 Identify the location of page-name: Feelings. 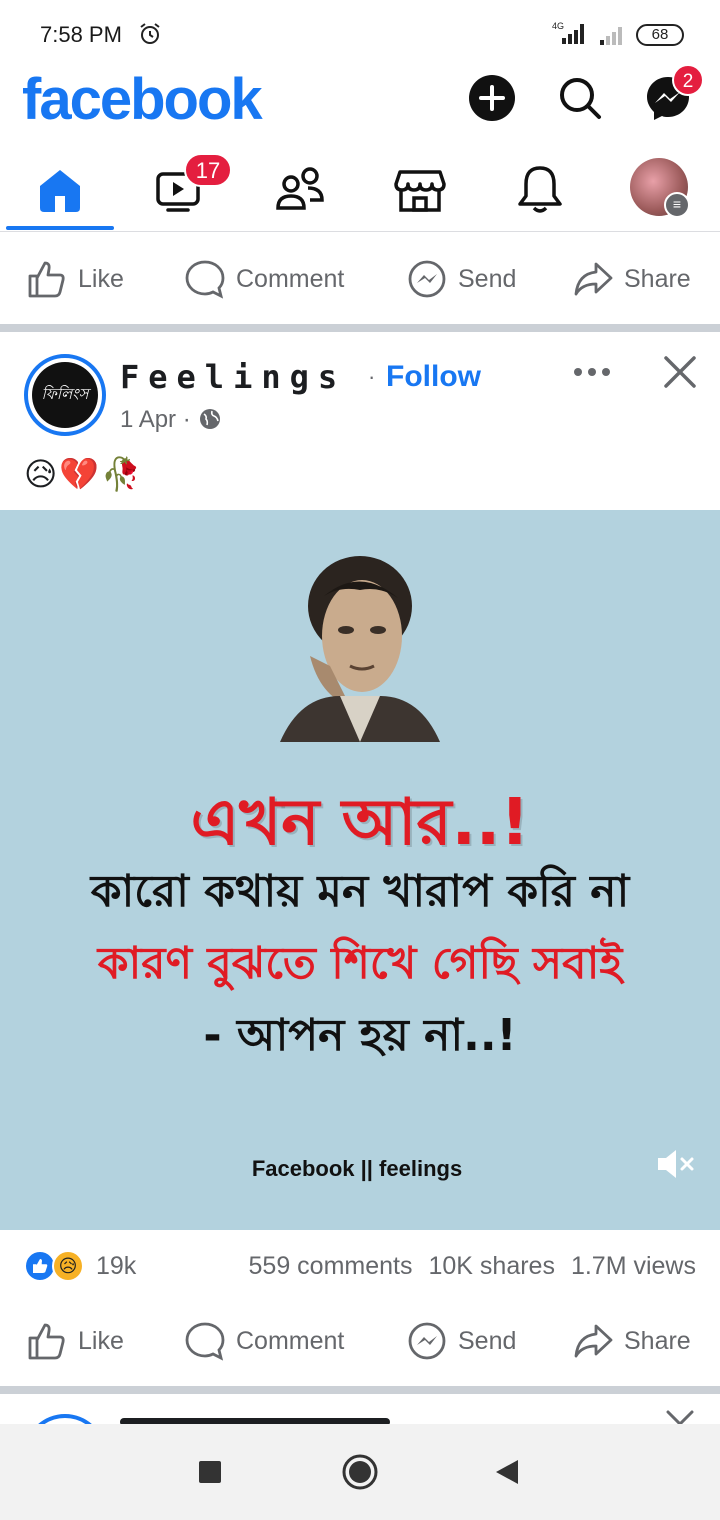
(233, 377).